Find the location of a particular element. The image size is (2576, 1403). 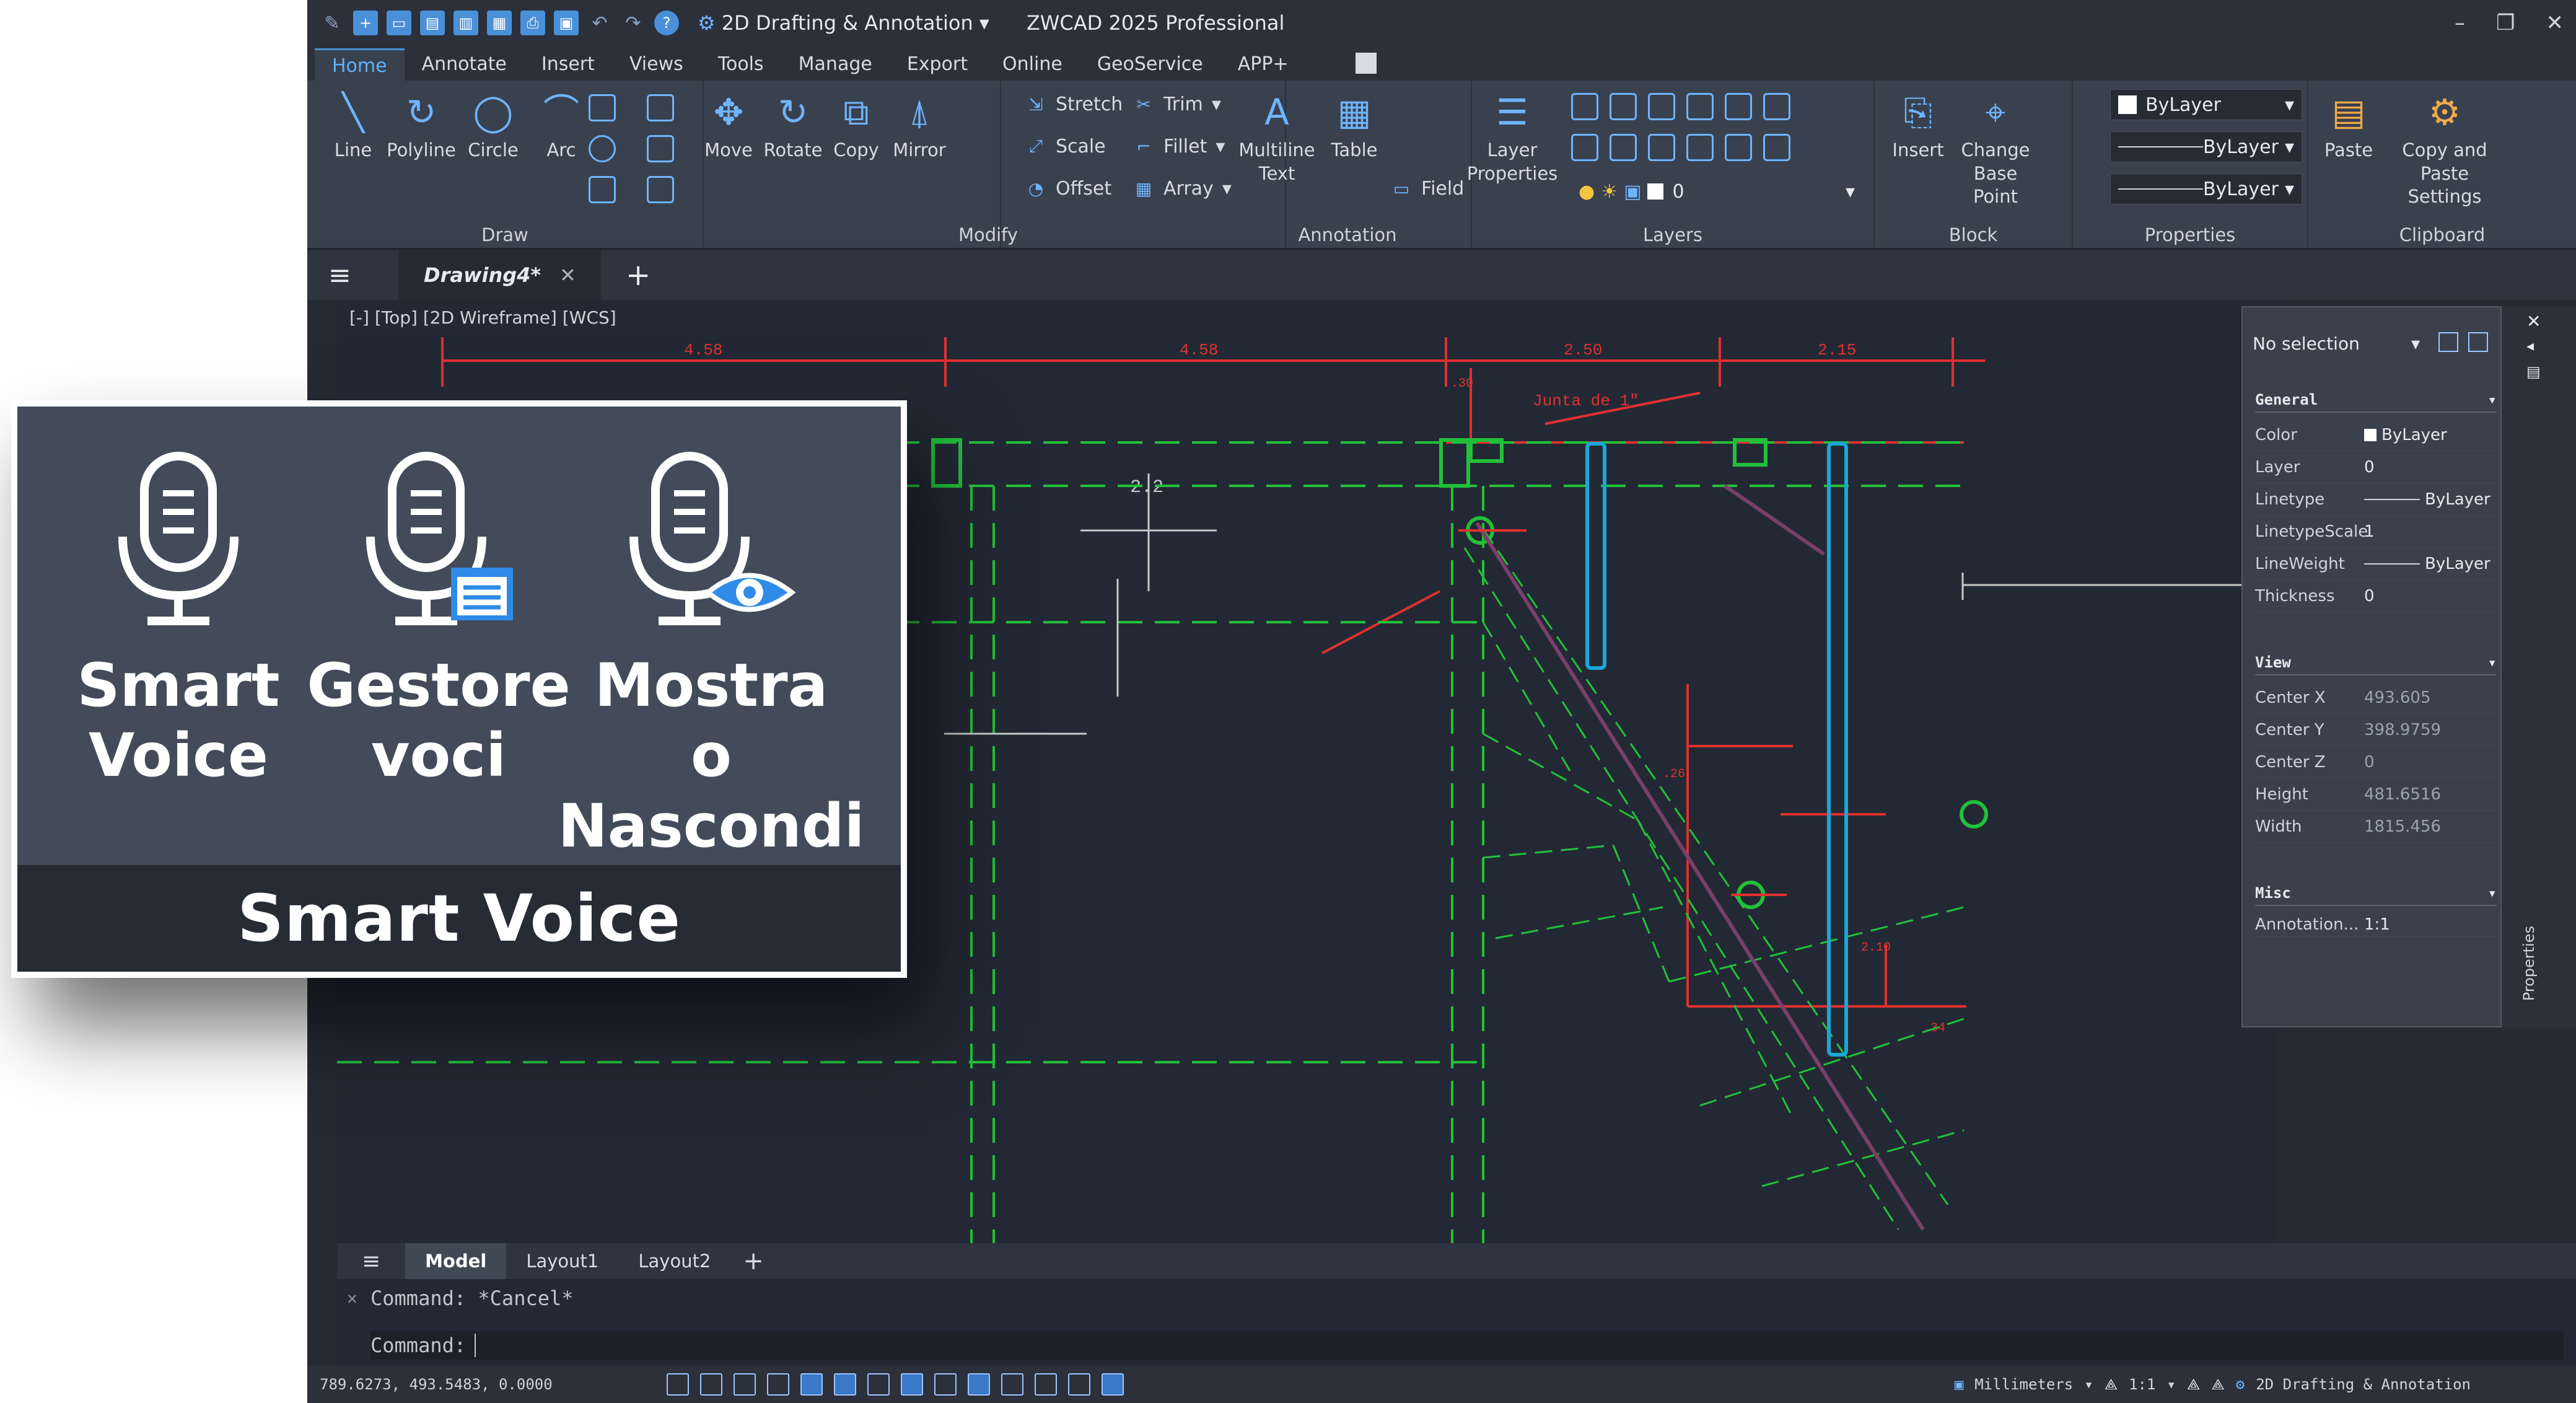

save-all-icon: ▦ is located at coordinates (499, 23).